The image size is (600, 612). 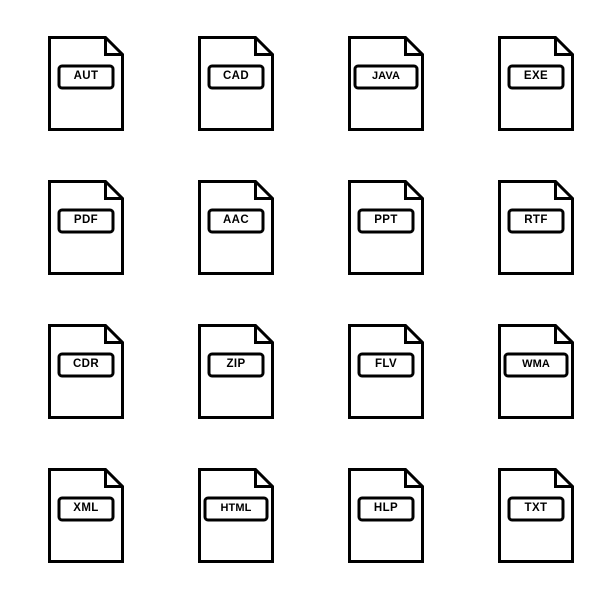 I want to click on file-icon-rtf: RTF, so click(x=536, y=227).